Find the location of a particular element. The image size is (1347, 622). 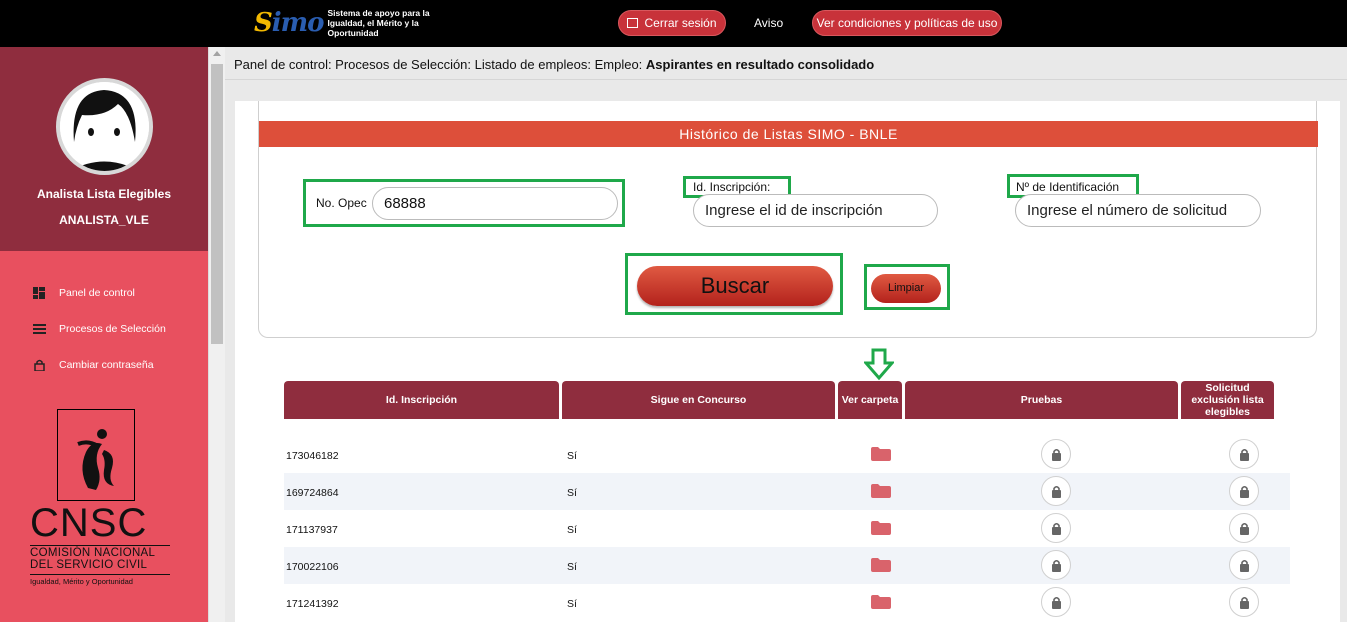

breadcrumb-current: Aspirantes en resultado consolidado is located at coordinates (760, 64).